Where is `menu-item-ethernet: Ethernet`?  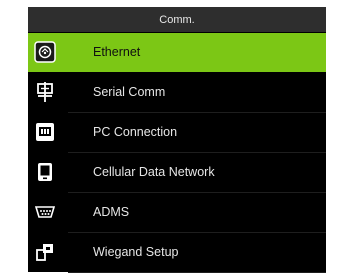 menu-item-ethernet: Ethernet is located at coordinates (177, 52).